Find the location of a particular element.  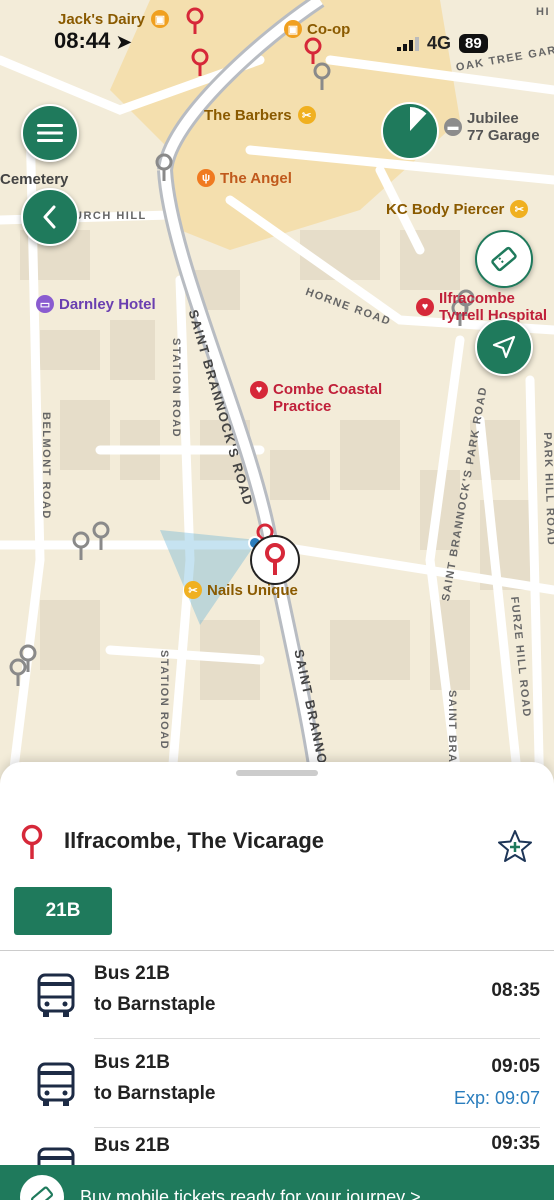

chevron-left-icon is located at coordinates (49, 217).